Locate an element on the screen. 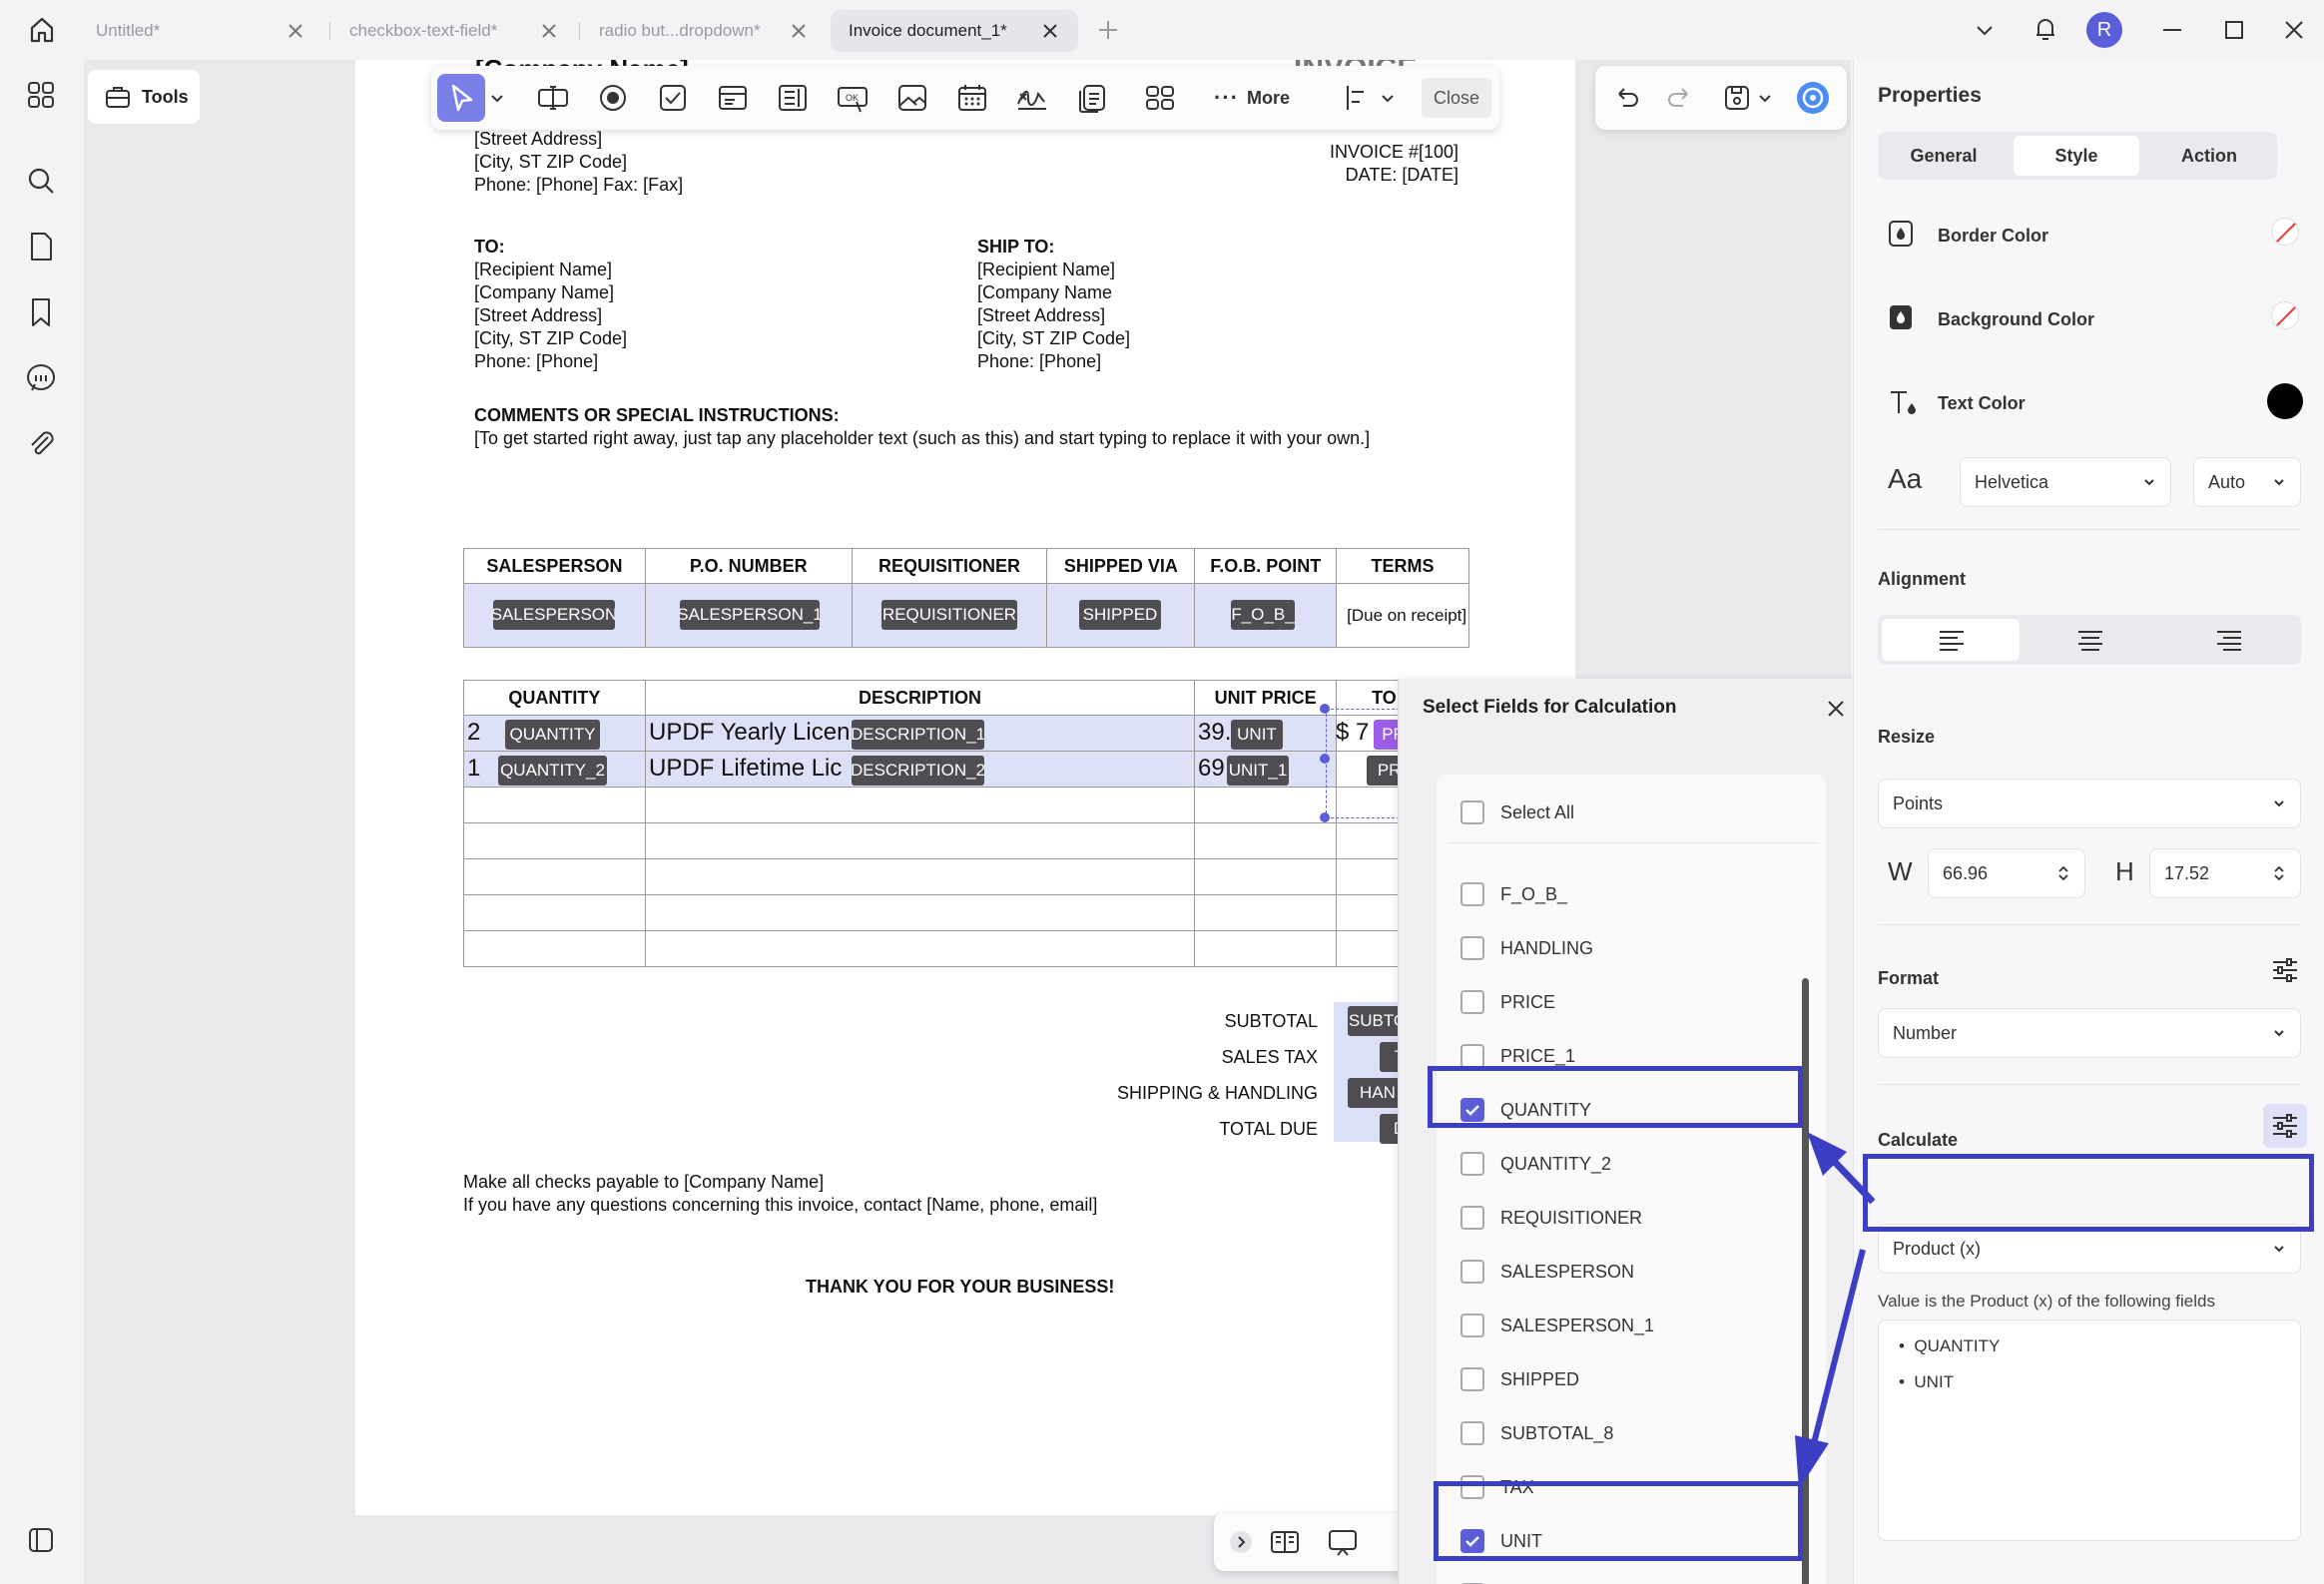 Image resolution: width=2324 pixels, height=1584 pixels. minimize-icon is located at coordinates (2172, 30).